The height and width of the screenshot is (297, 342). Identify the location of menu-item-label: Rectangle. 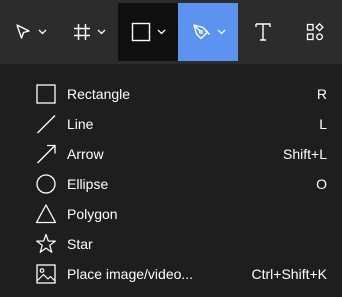
(99, 94).